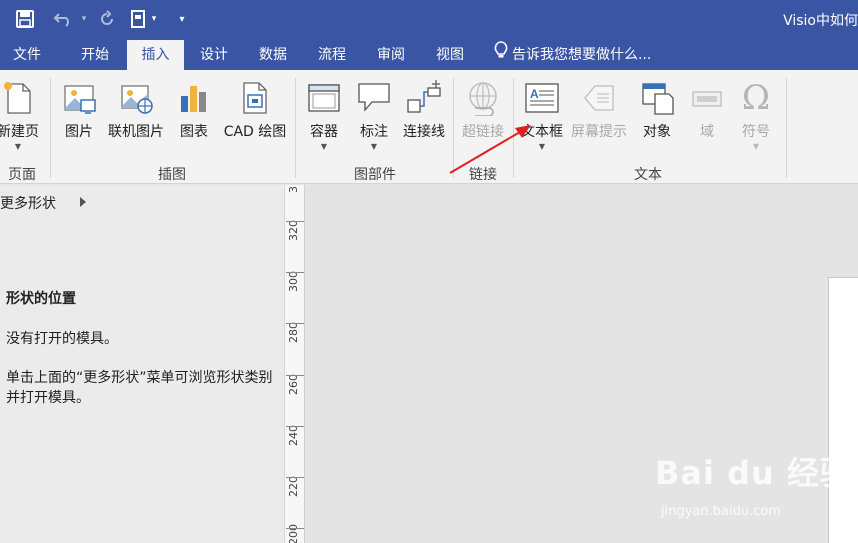 The width and height of the screenshot is (858, 543). I want to click on cad-drawing-icon, so click(255, 98).